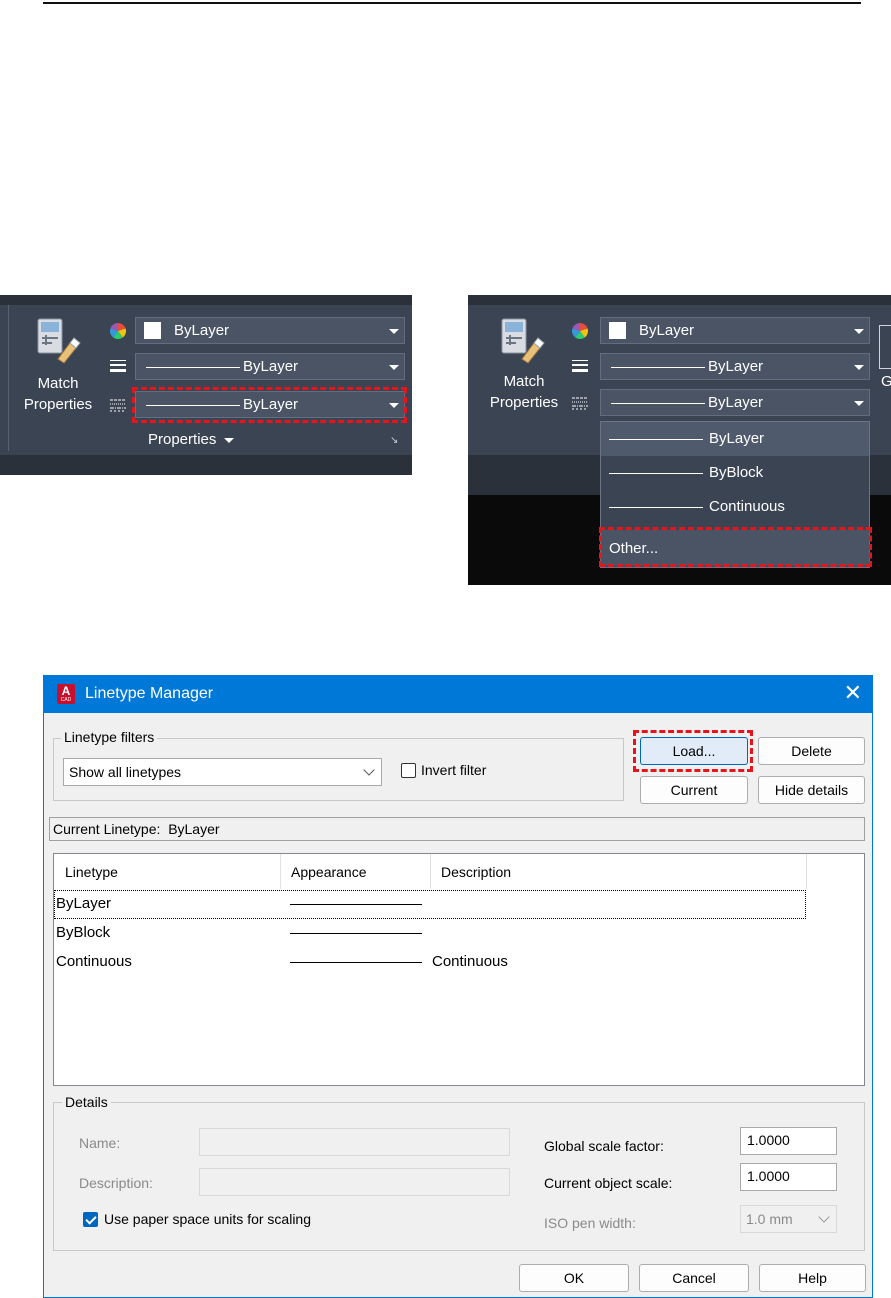 The width and height of the screenshot is (891, 1298). I want to click on dropdown-item-continuous: Continuous, so click(735, 507).